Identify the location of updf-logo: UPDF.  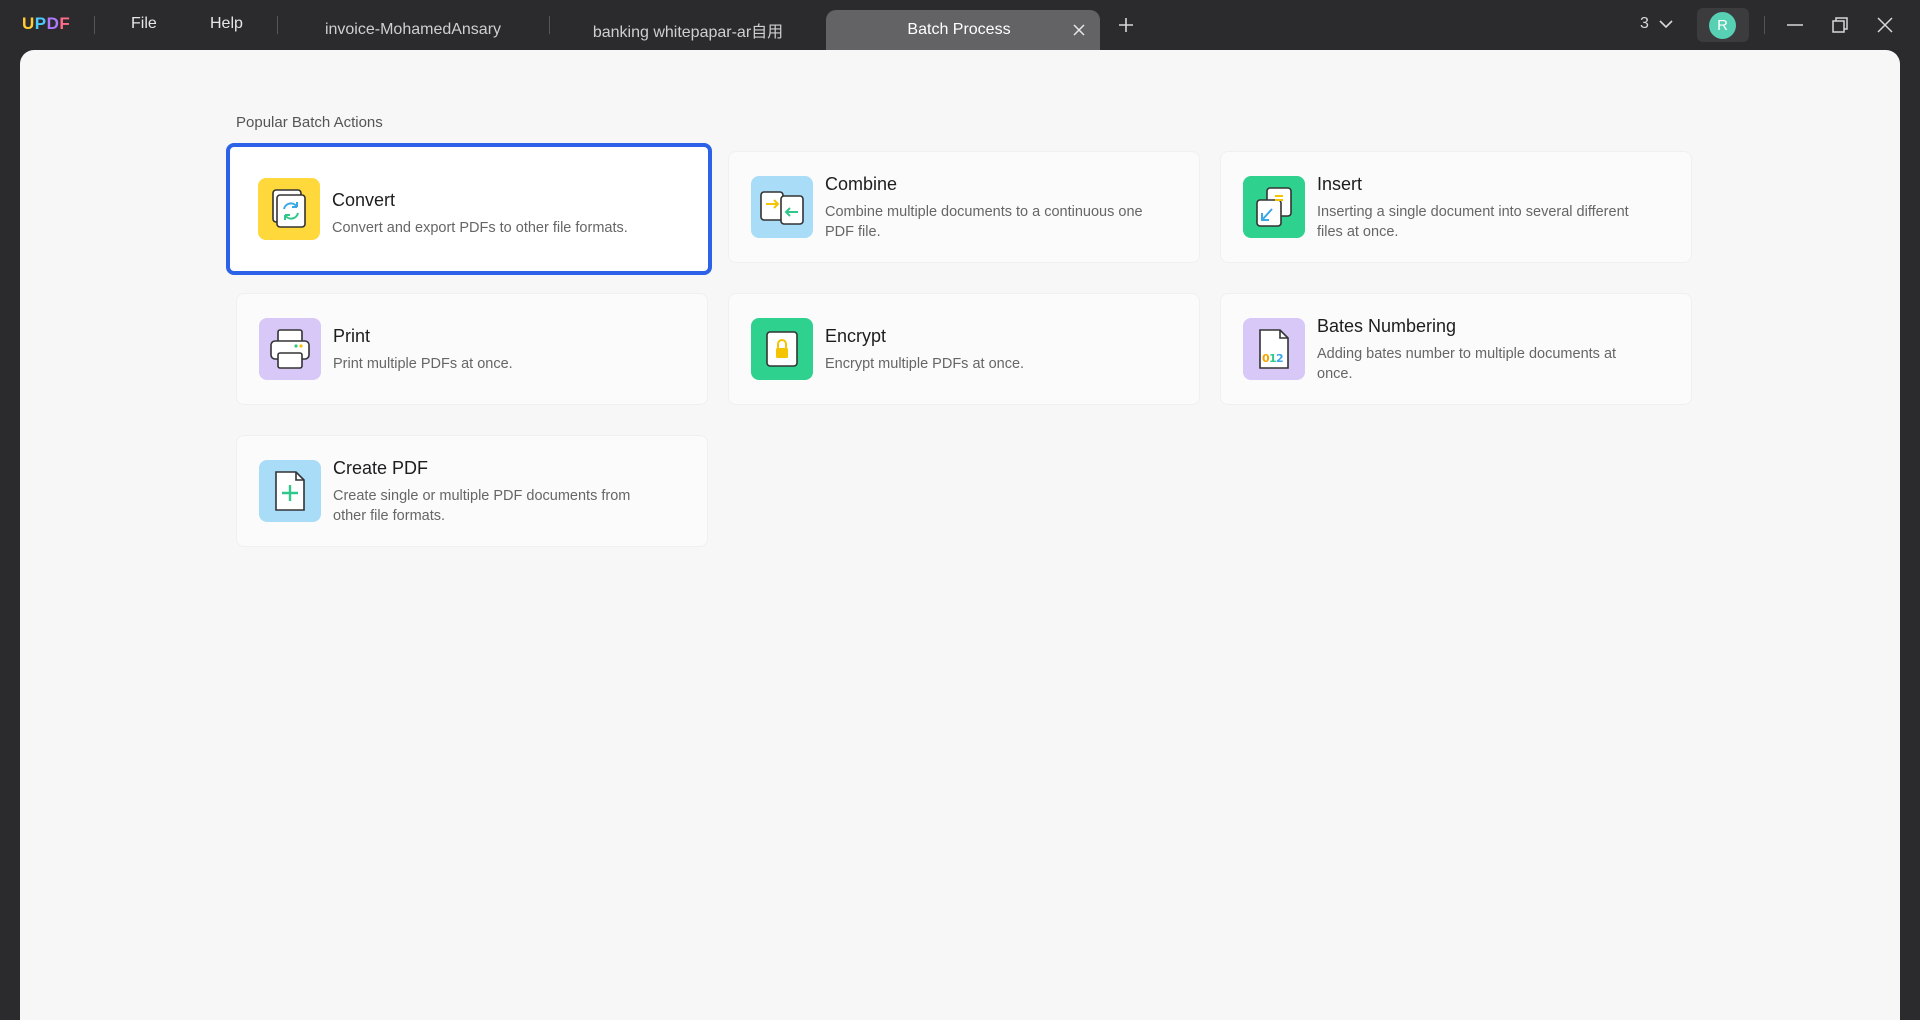
(46, 23).